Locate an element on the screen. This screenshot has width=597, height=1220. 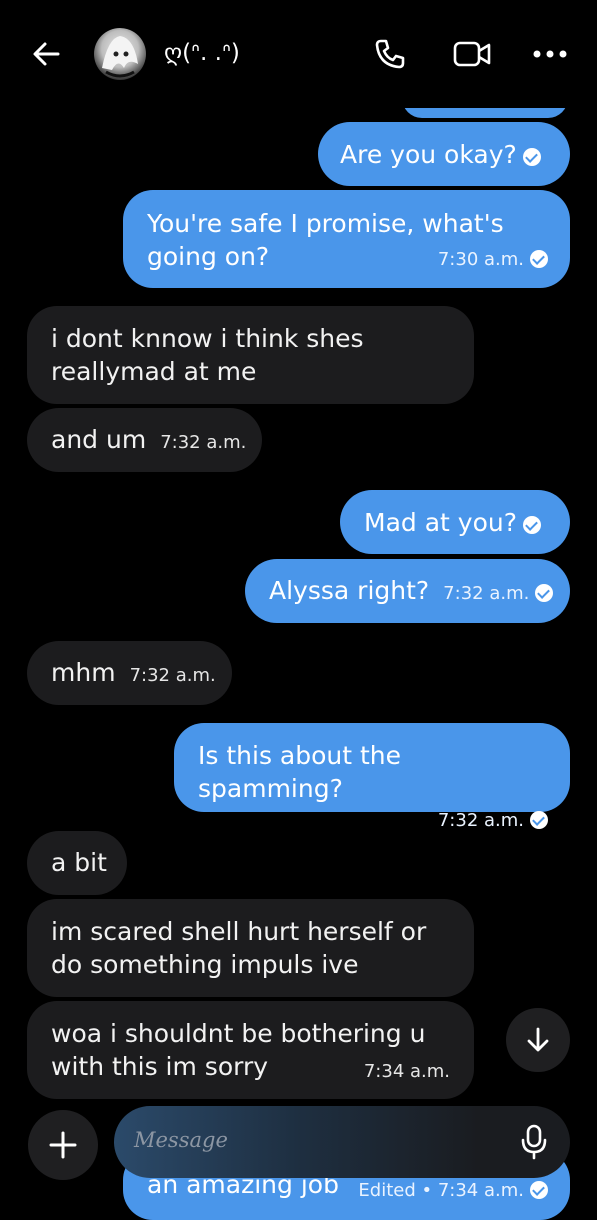
back-arrow-icon is located at coordinates (46, 54).